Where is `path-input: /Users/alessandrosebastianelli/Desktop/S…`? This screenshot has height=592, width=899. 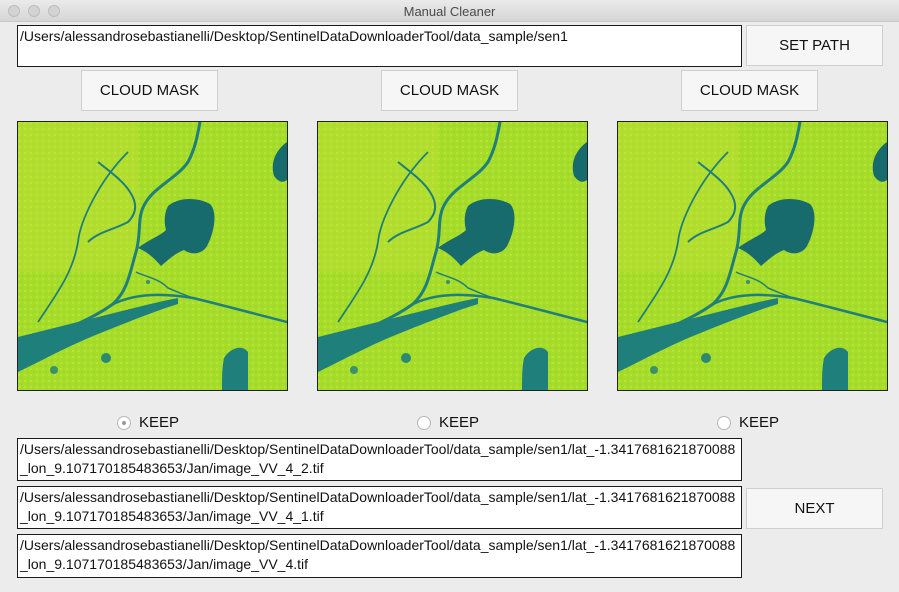
path-input: /Users/alessandrosebastianelli/Desktop/S… is located at coordinates (379, 46).